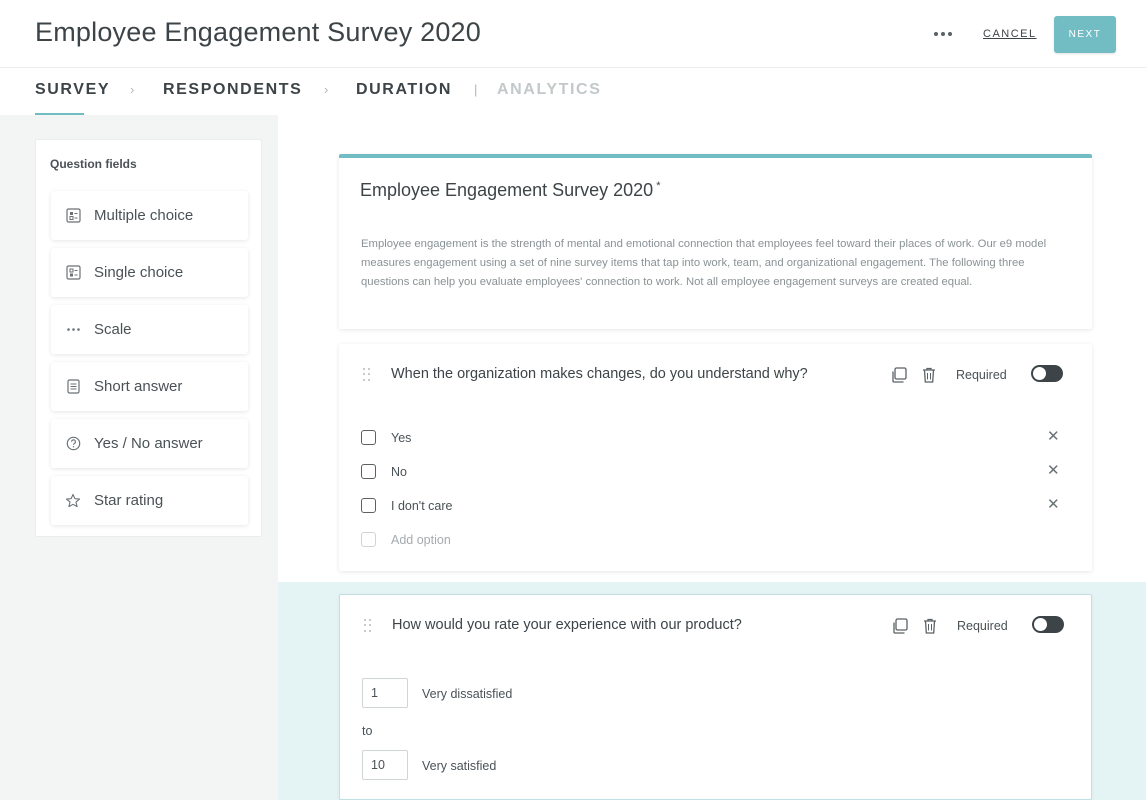 This screenshot has width=1146, height=800. What do you see at coordinates (716, 472) in the screenshot?
I see `answer-option: No ✕` at bounding box center [716, 472].